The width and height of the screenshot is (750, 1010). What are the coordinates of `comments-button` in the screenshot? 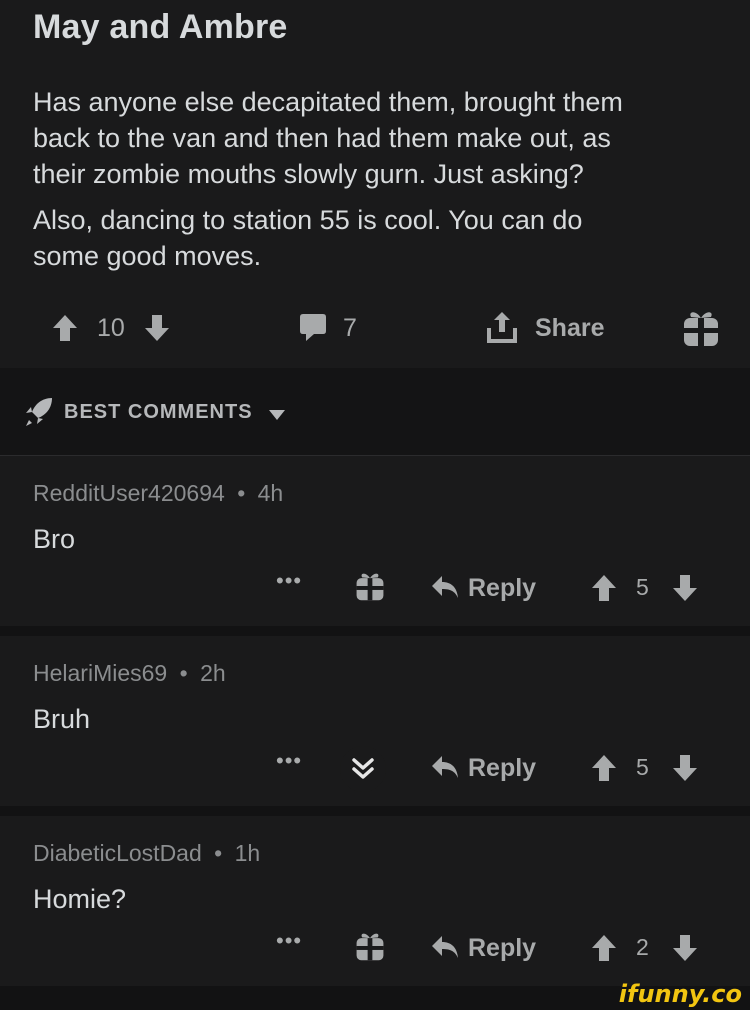 It's located at (313, 328).